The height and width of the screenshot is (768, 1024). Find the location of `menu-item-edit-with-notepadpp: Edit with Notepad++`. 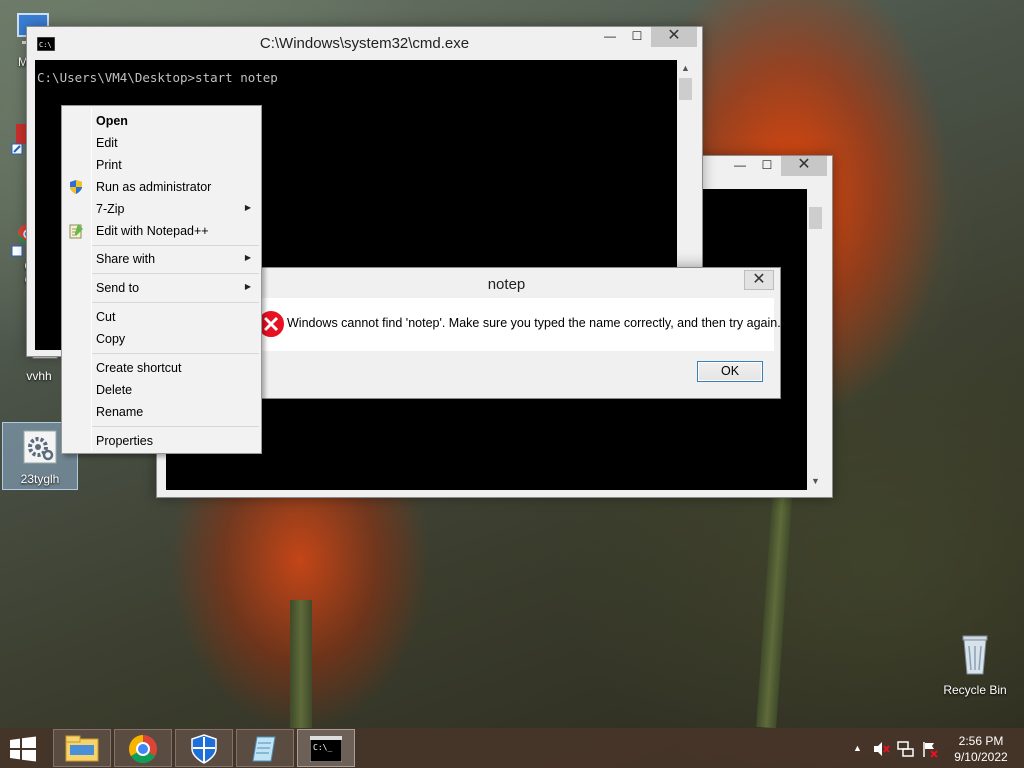

menu-item-edit-with-notepadpp: Edit with Notepad++ is located at coordinates (161, 231).